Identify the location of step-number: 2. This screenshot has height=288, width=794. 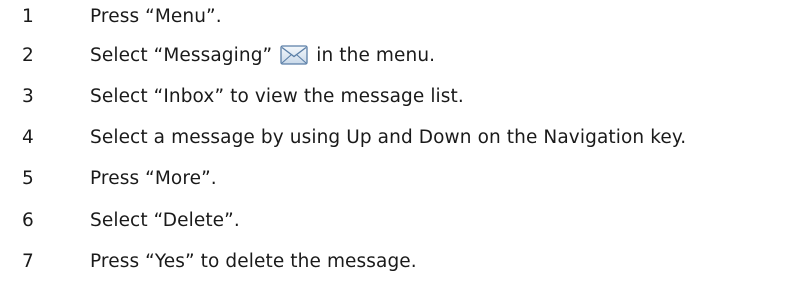
(28, 55).